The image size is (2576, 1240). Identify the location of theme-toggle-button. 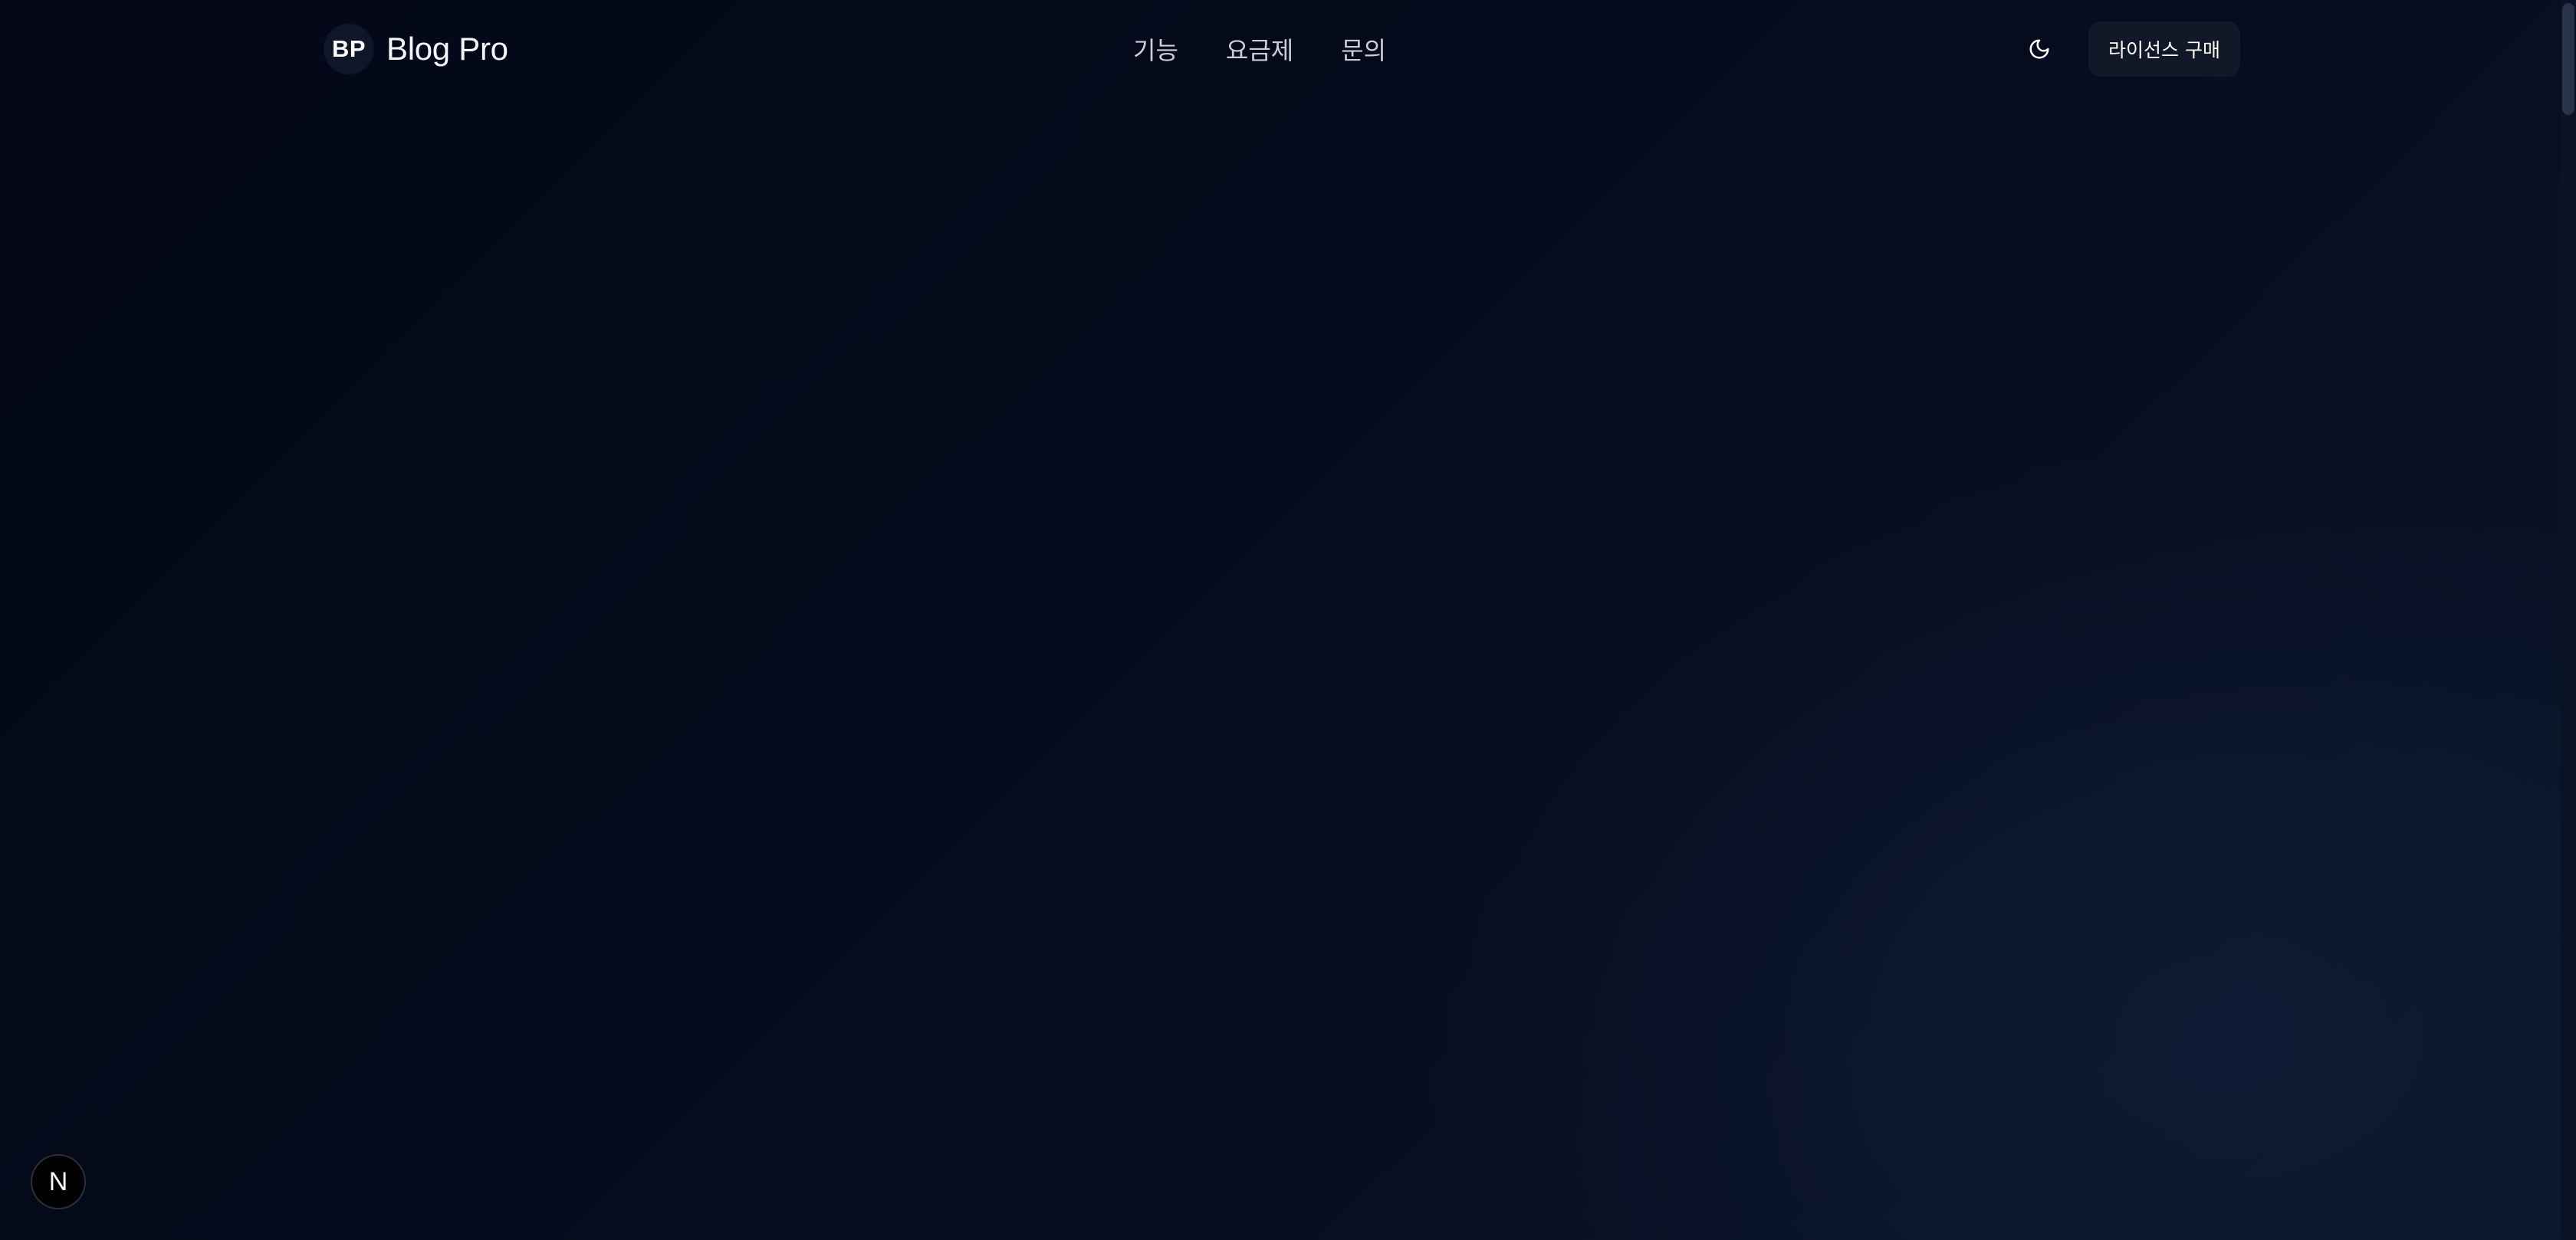
(2039, 49).